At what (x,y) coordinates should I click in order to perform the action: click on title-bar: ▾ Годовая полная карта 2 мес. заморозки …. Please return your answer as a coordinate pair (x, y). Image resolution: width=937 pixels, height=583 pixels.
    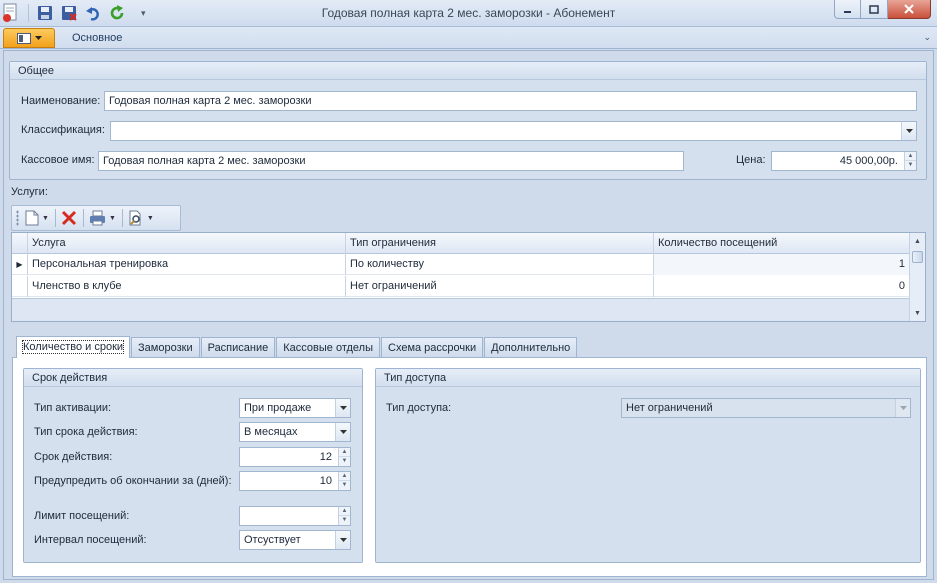
    Looking at the image, I should click on (468, 13).